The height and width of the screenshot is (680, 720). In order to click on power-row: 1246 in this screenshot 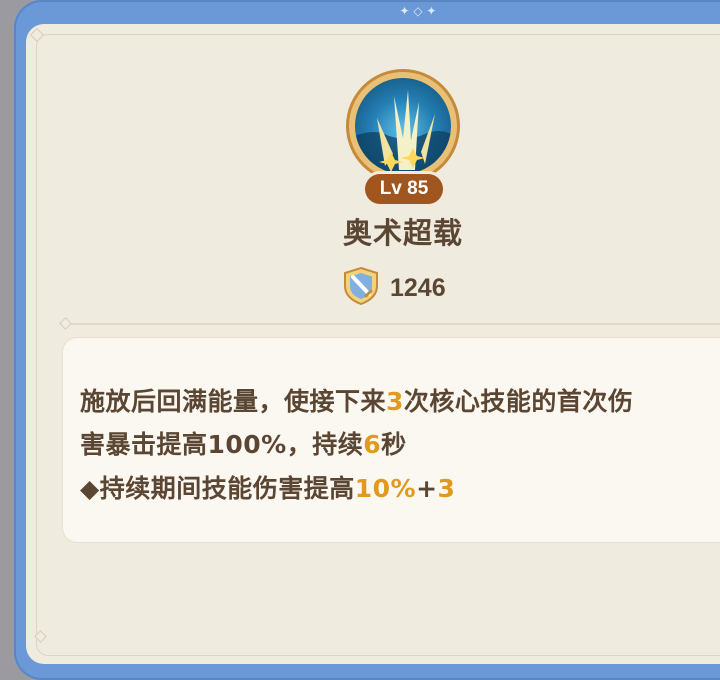, I will do `click(394, 288)`.